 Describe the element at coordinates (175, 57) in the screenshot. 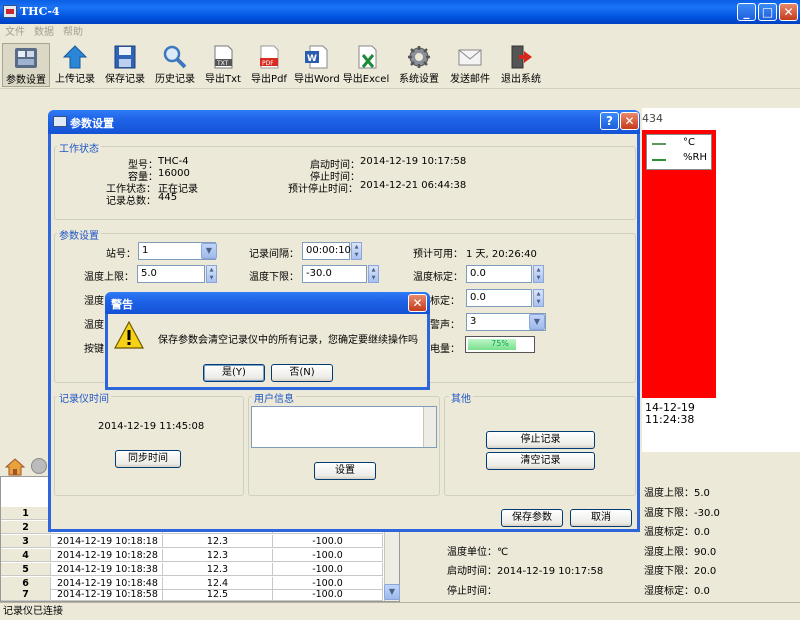

I see `search-icon` at that location.